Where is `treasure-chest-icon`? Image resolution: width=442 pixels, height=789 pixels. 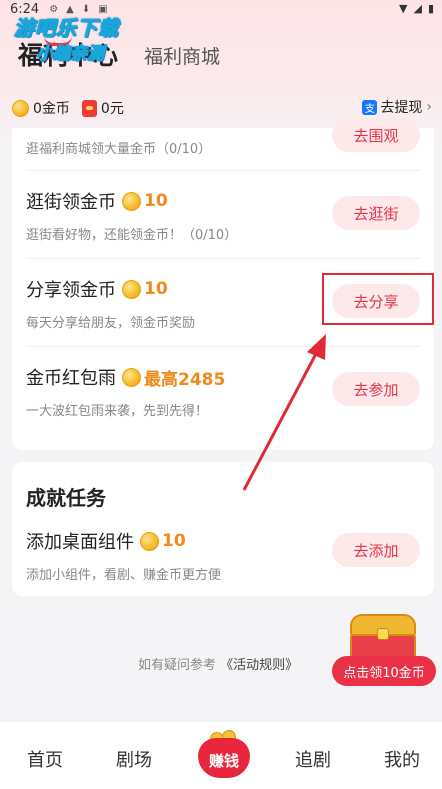 treasure-chest-icon is located at coordinates (383, 635).